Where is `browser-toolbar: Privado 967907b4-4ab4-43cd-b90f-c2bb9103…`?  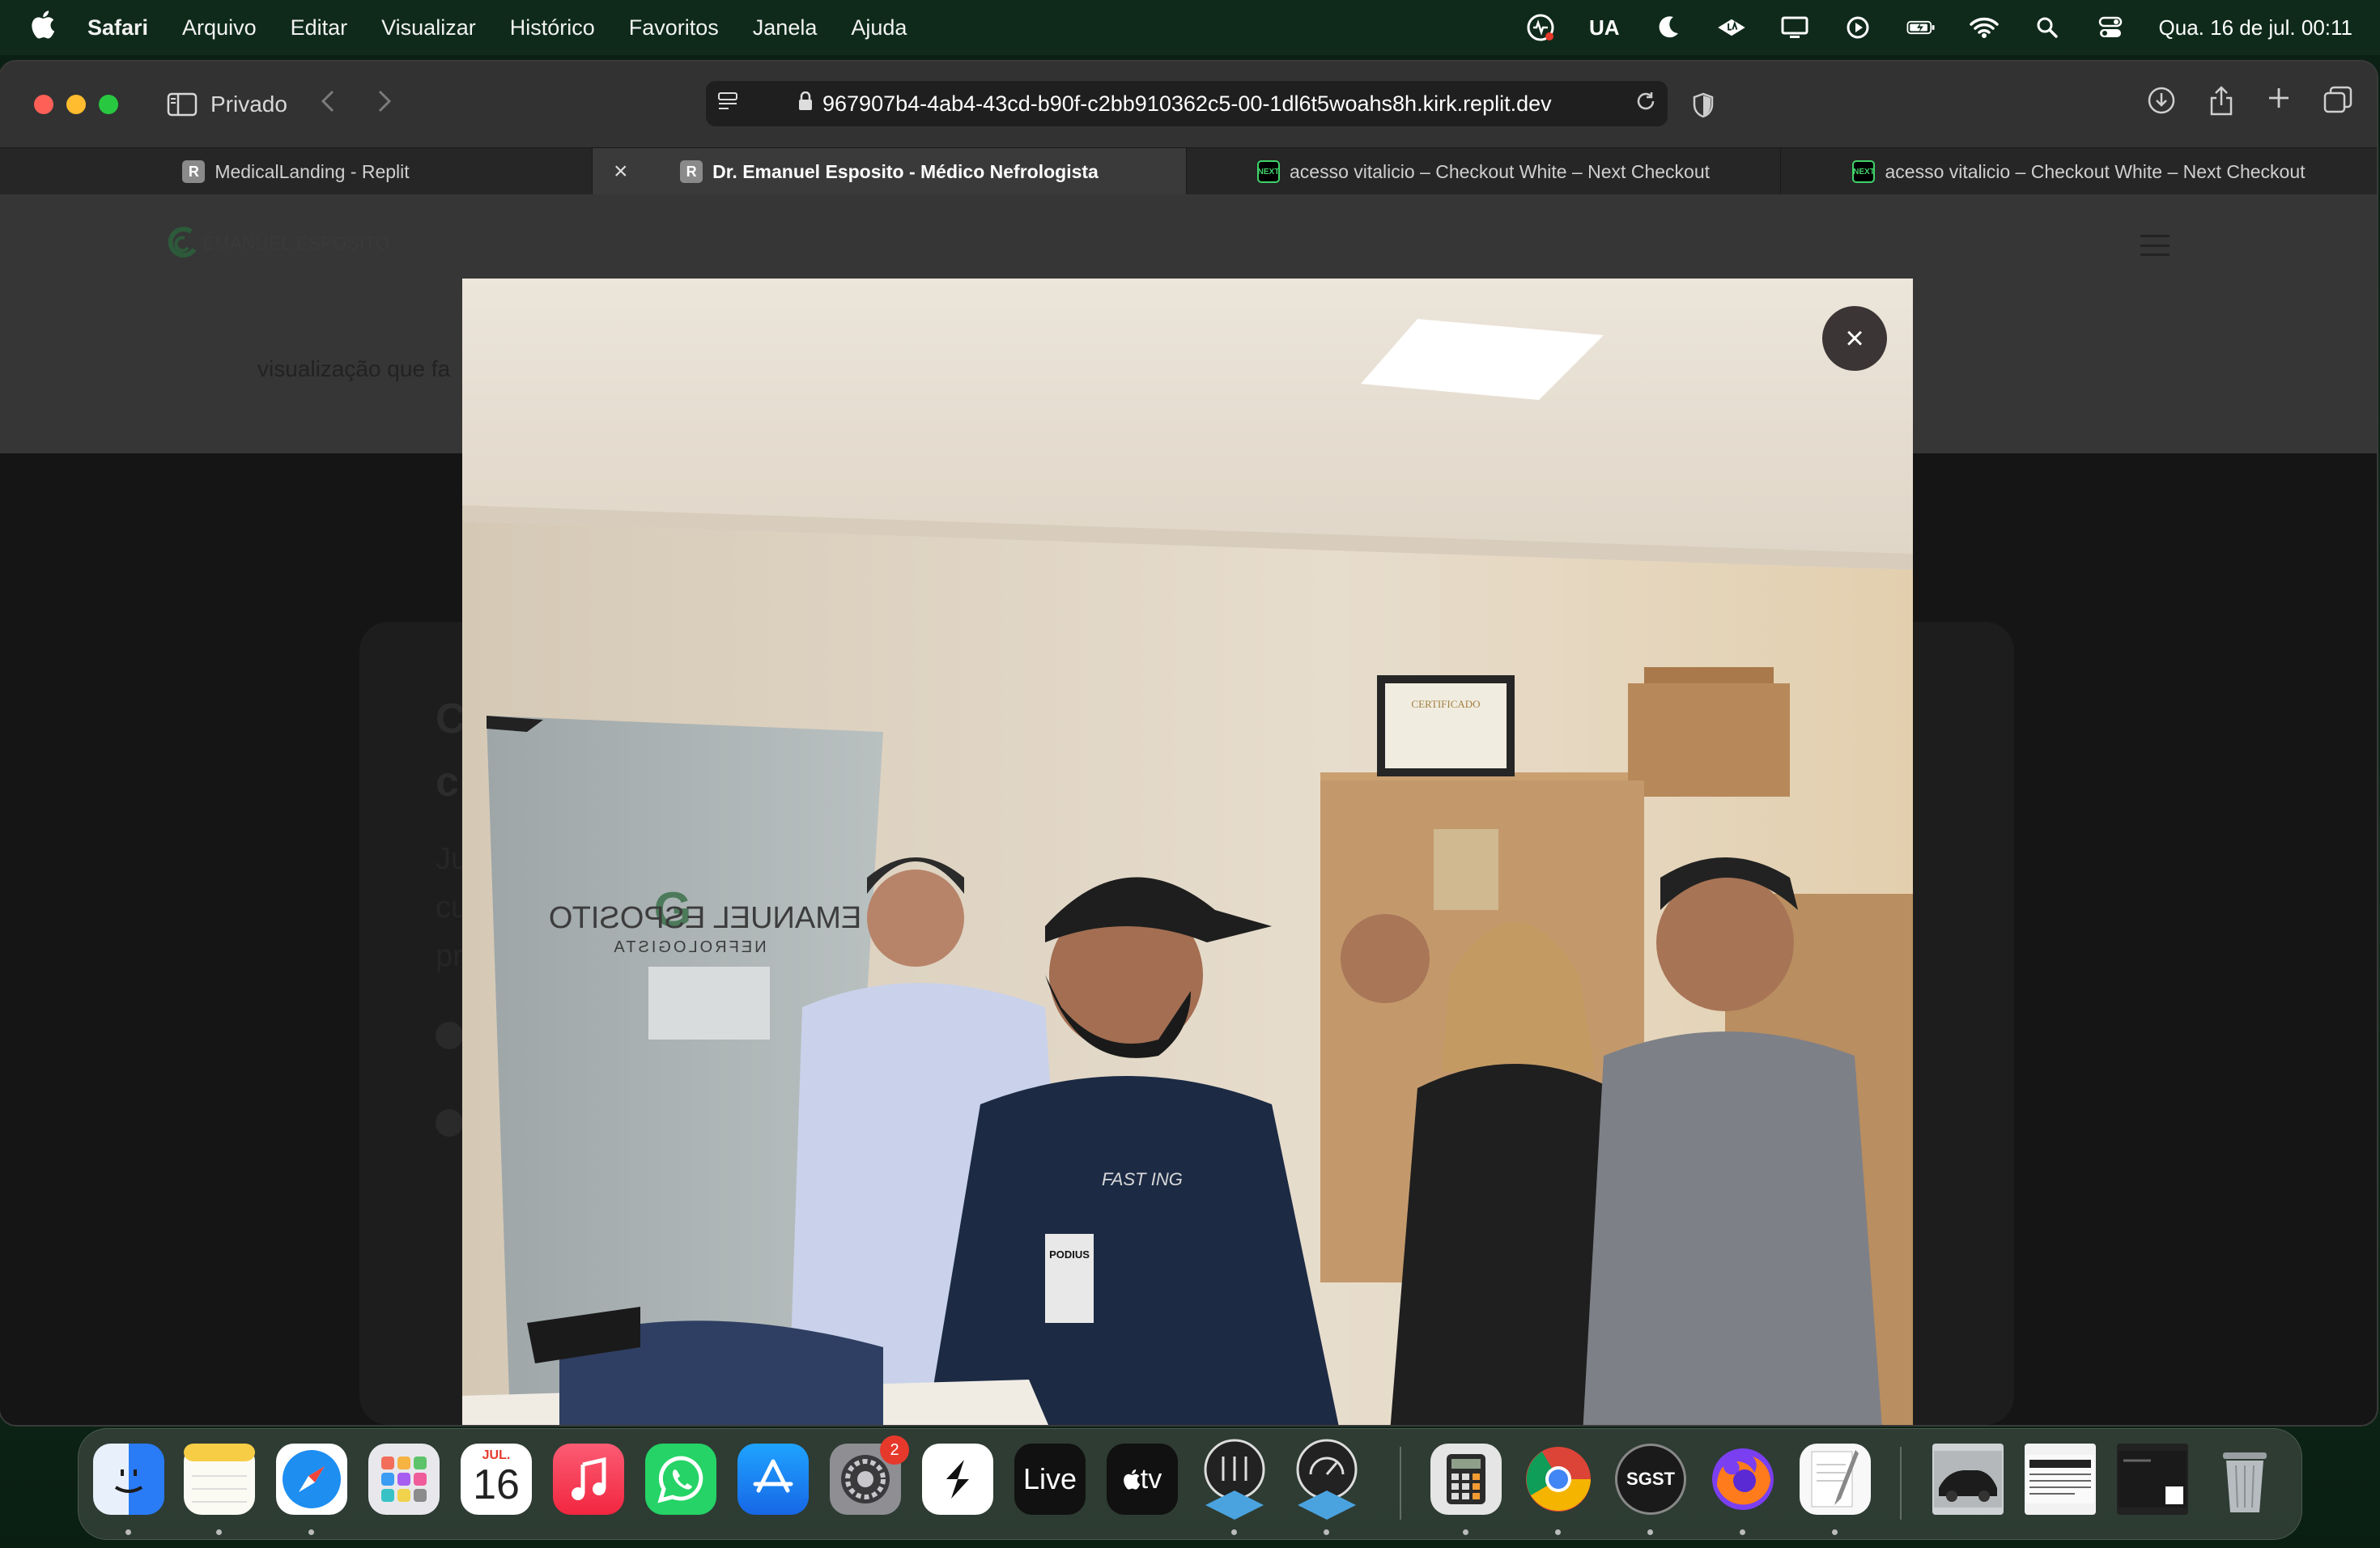
browser-toolbar: Privado 967907b4-4ab4-43cd-b90f-c2bb9103… is located at coordinates (1188, 105).